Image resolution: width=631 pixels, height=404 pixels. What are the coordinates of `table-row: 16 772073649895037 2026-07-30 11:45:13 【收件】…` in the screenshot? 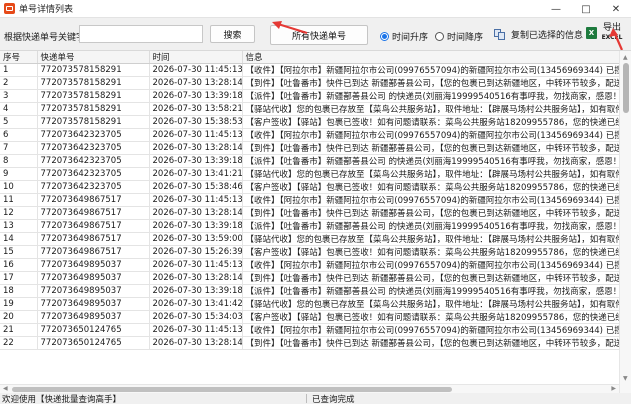 It's located at (309, 265).